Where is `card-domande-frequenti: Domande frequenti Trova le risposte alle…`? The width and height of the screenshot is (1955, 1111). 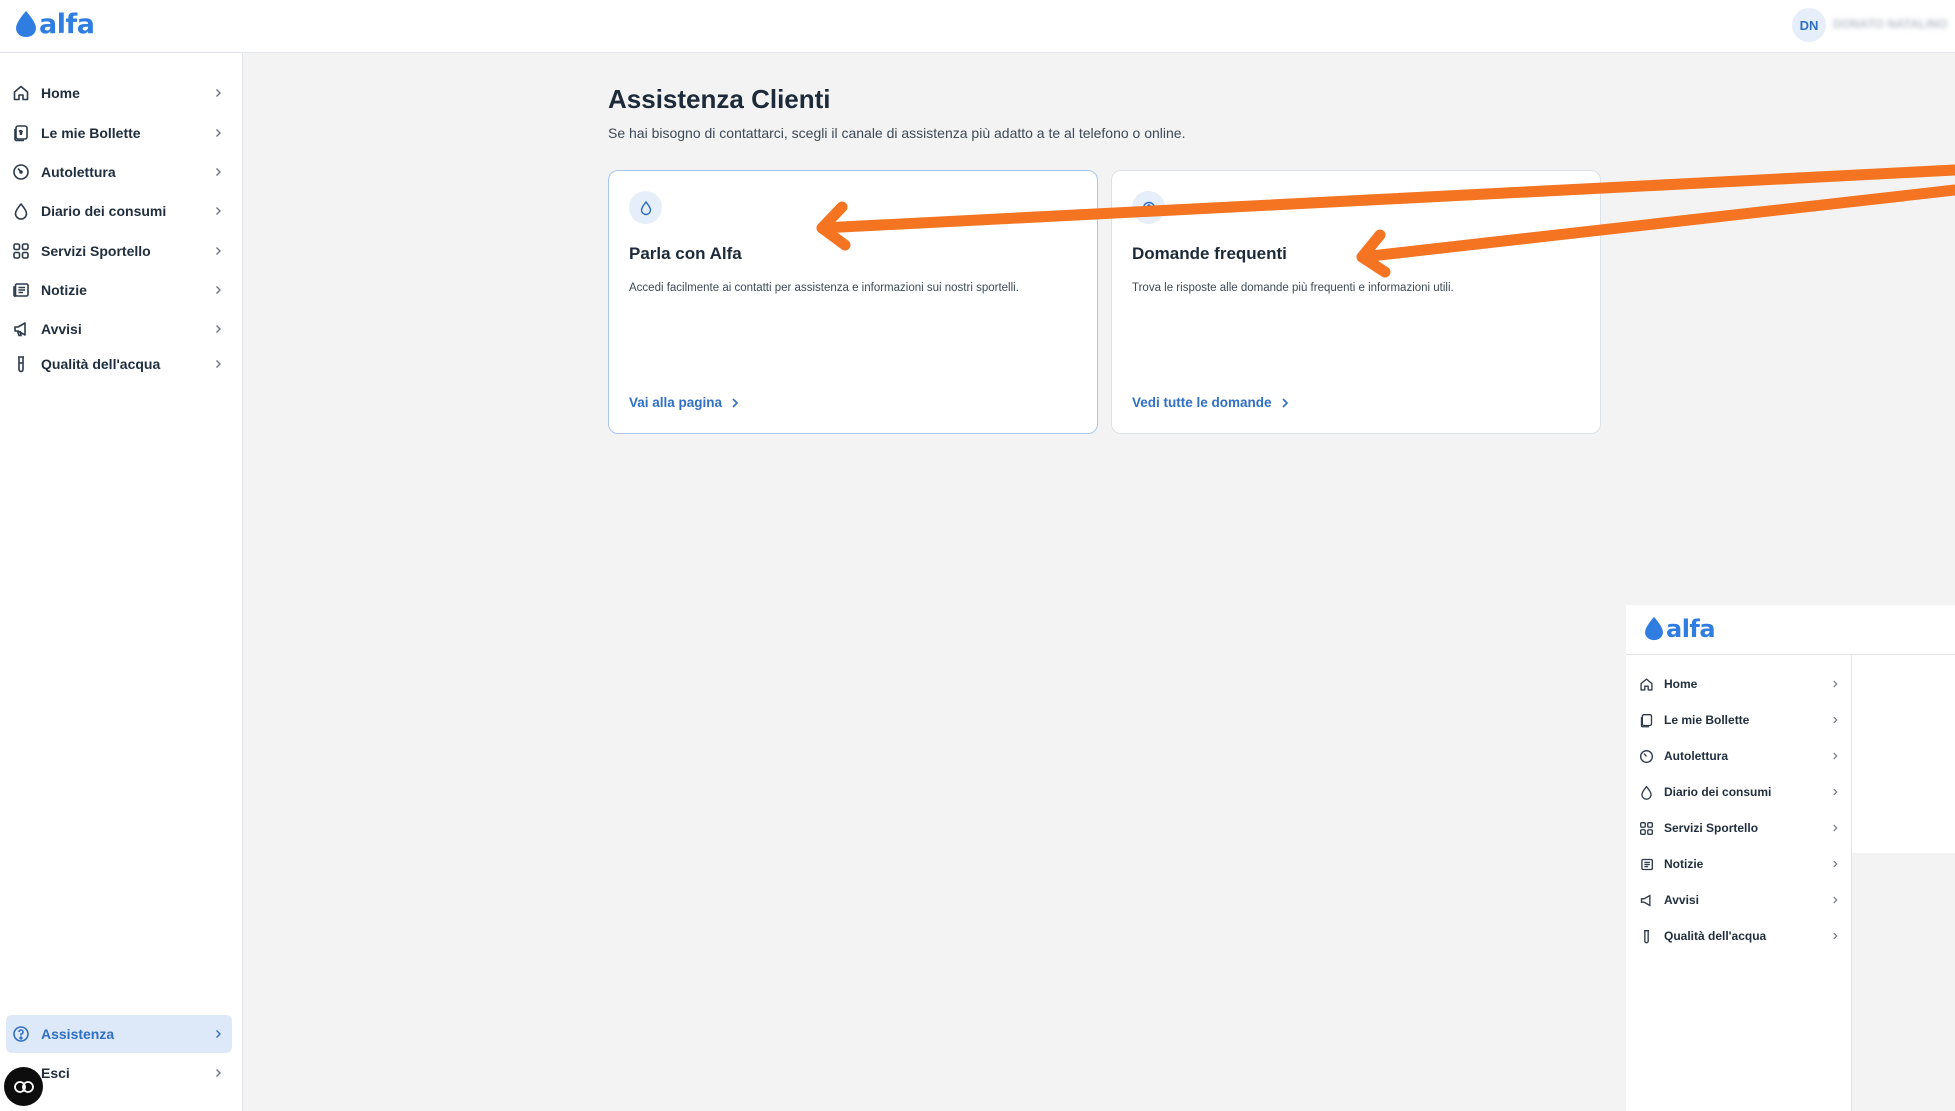 card-domande-frequenti: Domande frequenti Trova le risposte alle… is located at coordinates (1356, 302).